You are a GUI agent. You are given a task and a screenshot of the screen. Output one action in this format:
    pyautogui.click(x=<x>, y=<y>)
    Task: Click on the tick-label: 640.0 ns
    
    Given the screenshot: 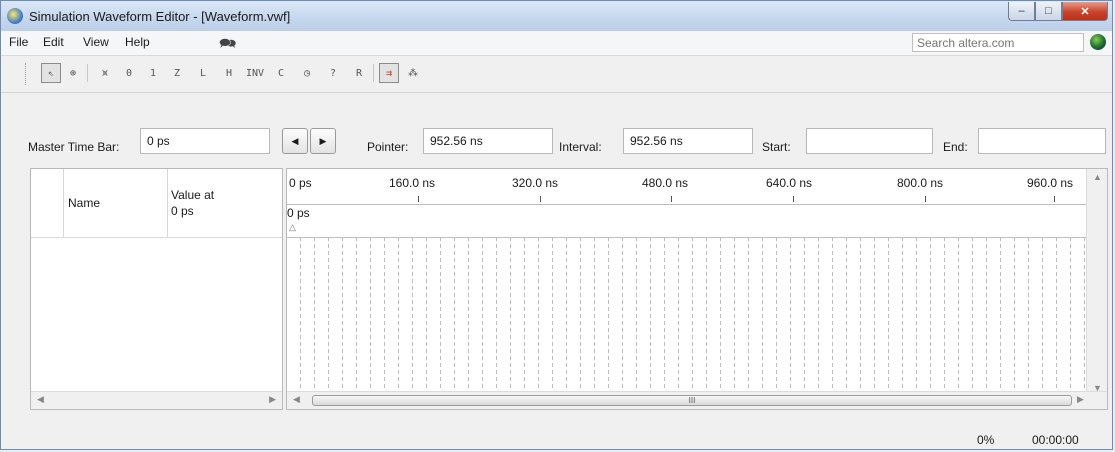 What is the action you would take?
    pyautogui.click(x=789, y=183)
    